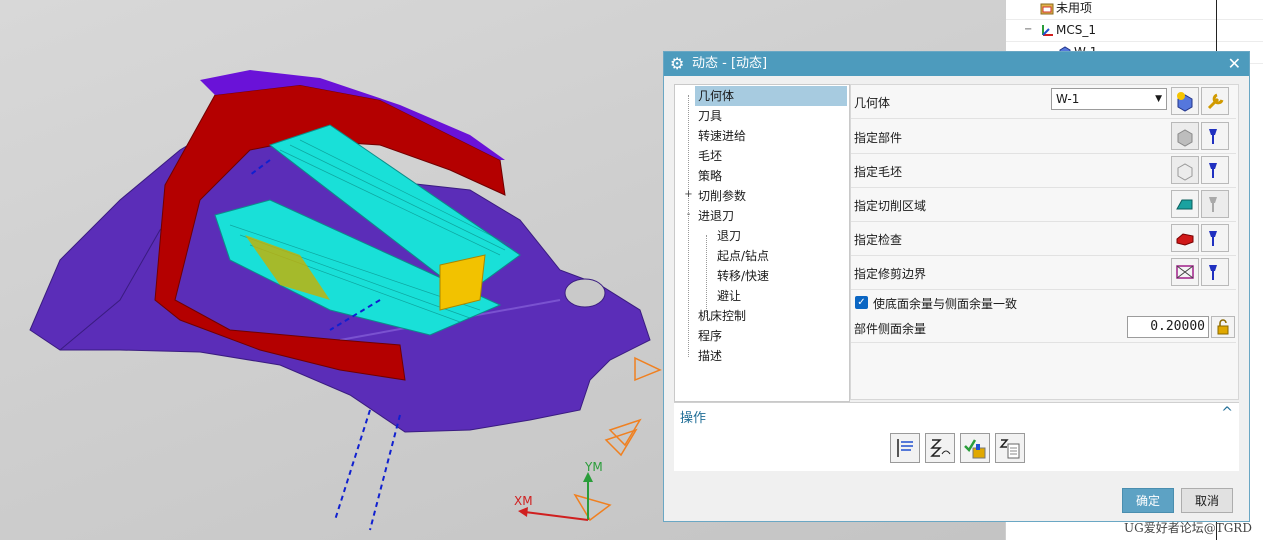 This screenshot has width=1263, height=540. I want to click on tree-item-avoidance: 避让, so click(729, 296).